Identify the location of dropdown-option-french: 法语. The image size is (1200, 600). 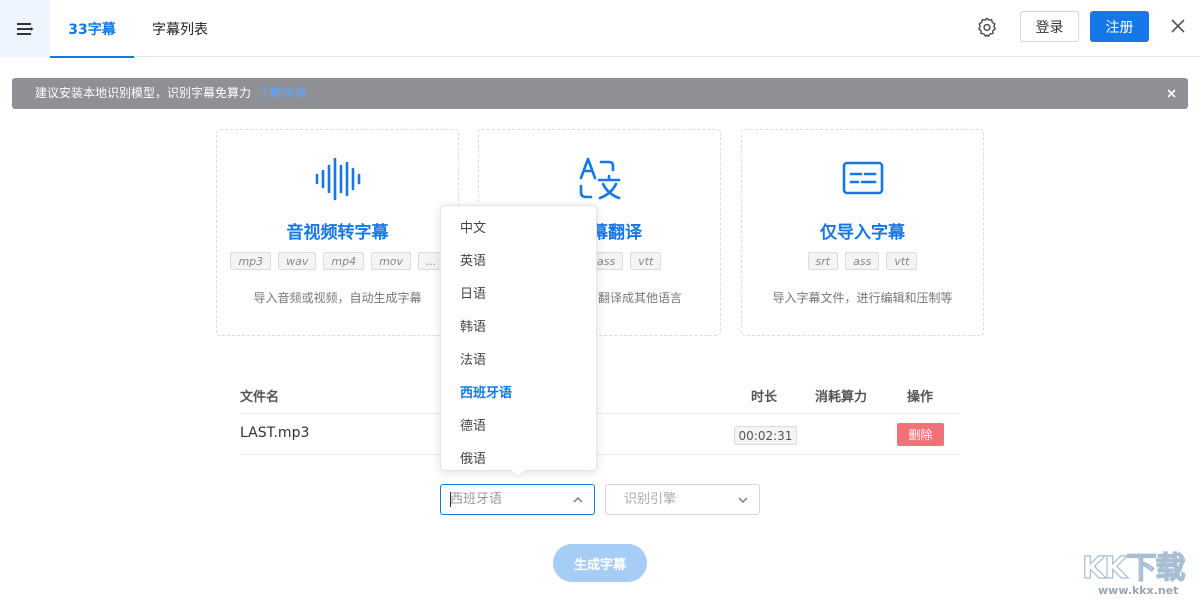
(518, 360).